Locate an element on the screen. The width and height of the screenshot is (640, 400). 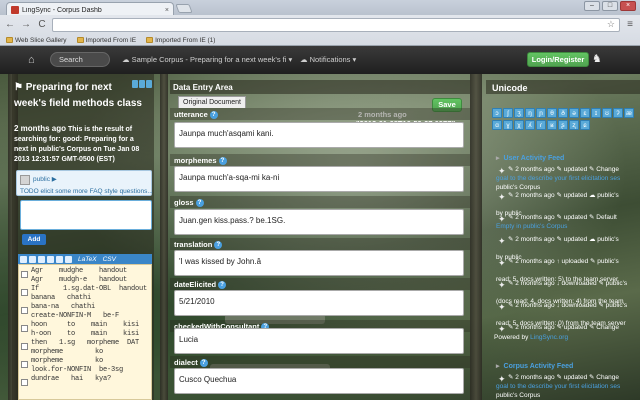
user-activity-feed-title: ▸ User Activity Feed is located at coordinates (530, 158).